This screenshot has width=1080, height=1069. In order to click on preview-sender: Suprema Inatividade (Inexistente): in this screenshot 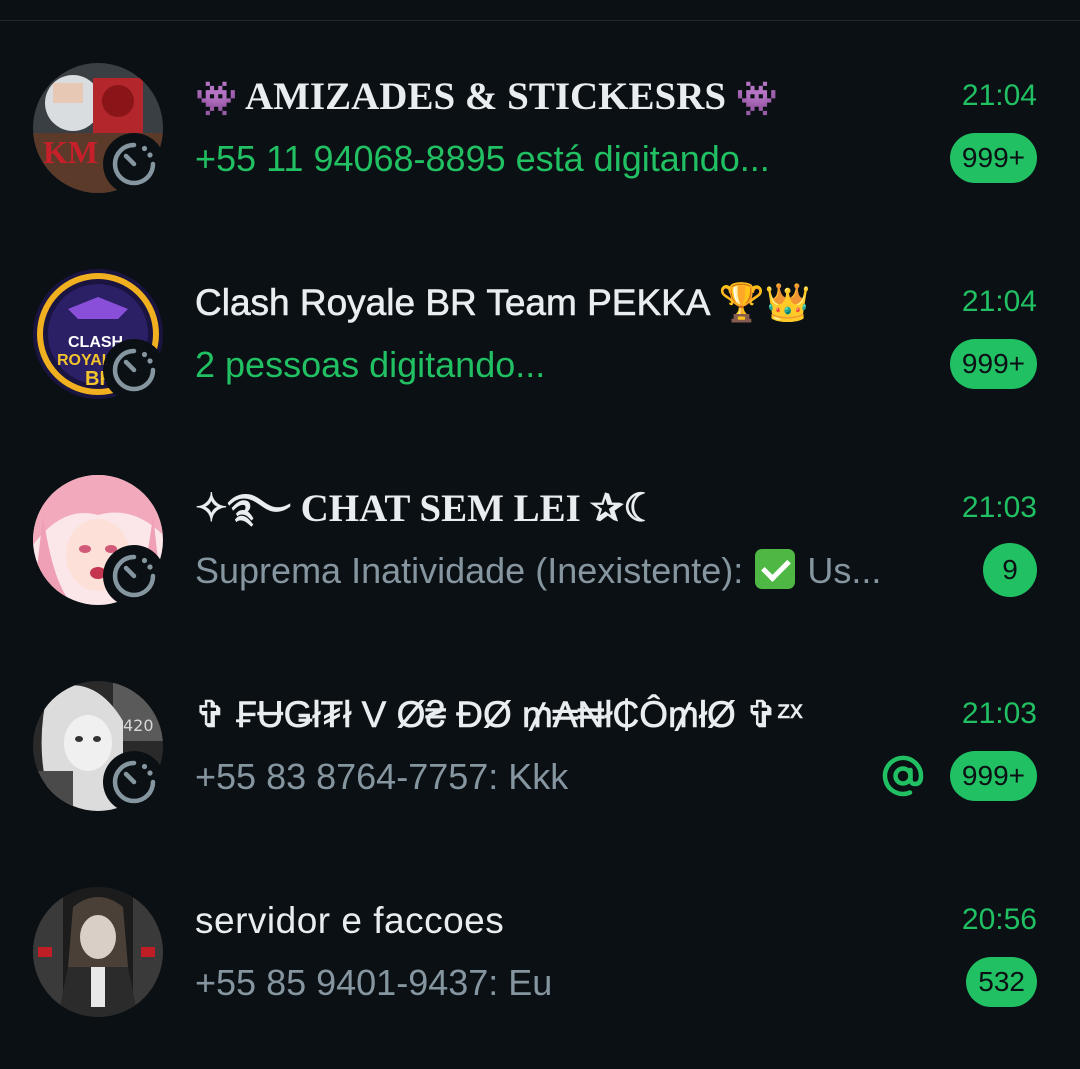, I will do `click(469, 570)`.